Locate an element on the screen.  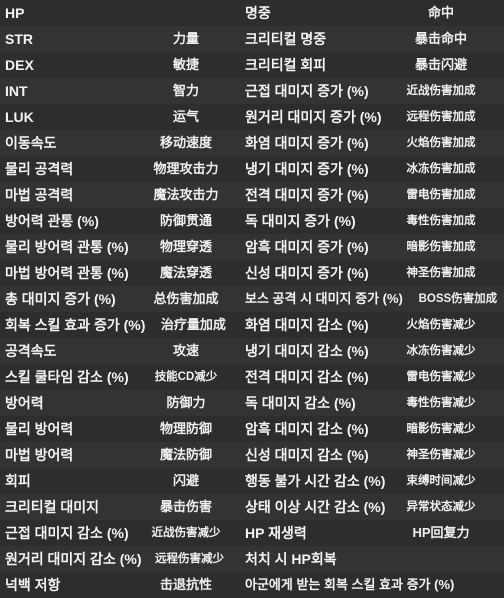
attribute-name-chinese: 远程伤害减少 is located at coordinates (189, 559).